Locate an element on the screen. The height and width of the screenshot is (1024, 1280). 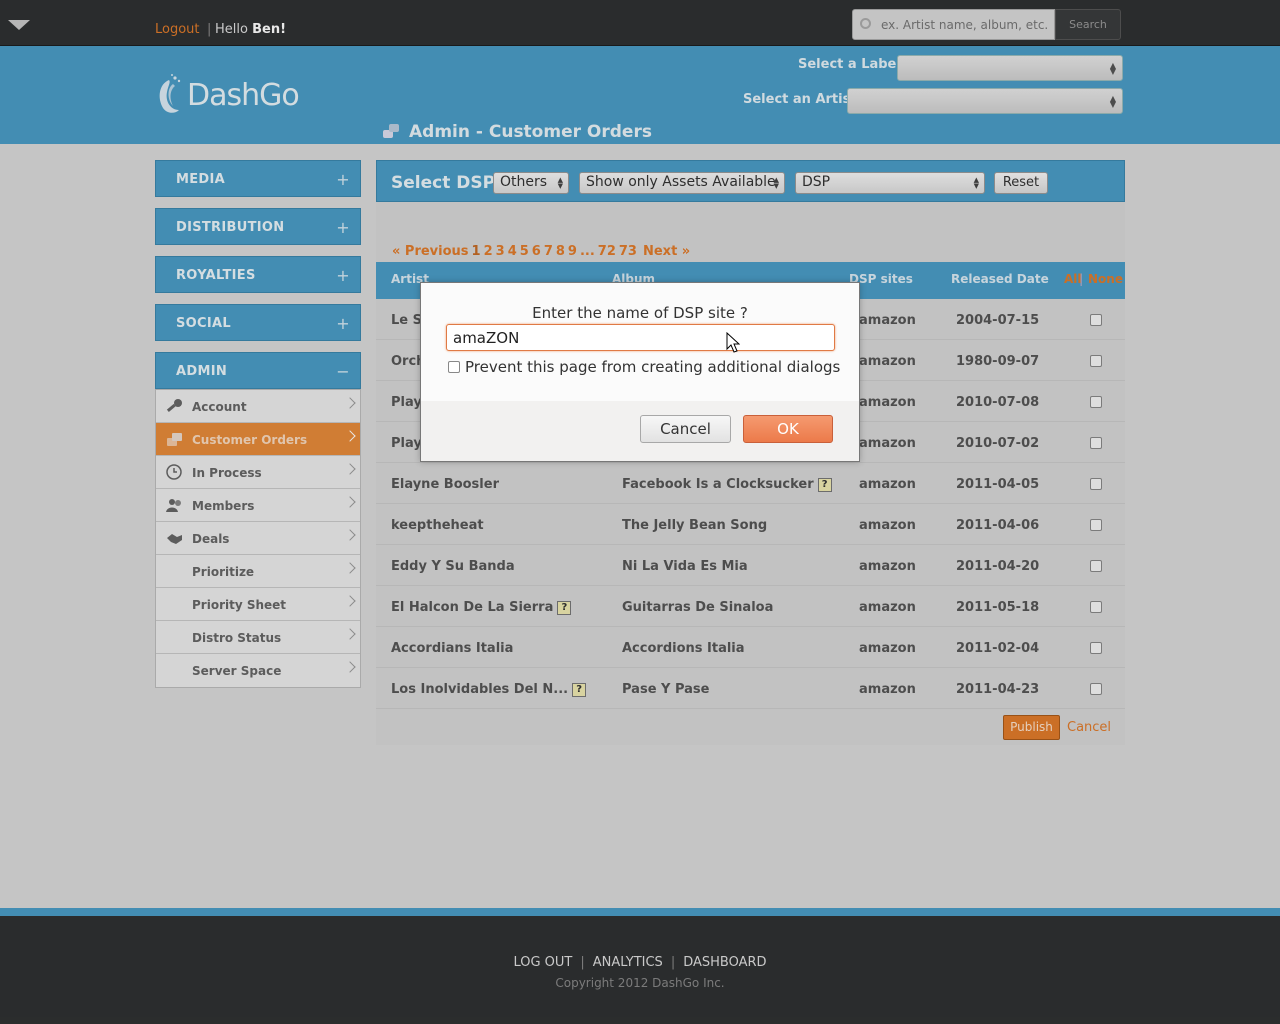
page-link: 1 is located at coordinates (476, 251).